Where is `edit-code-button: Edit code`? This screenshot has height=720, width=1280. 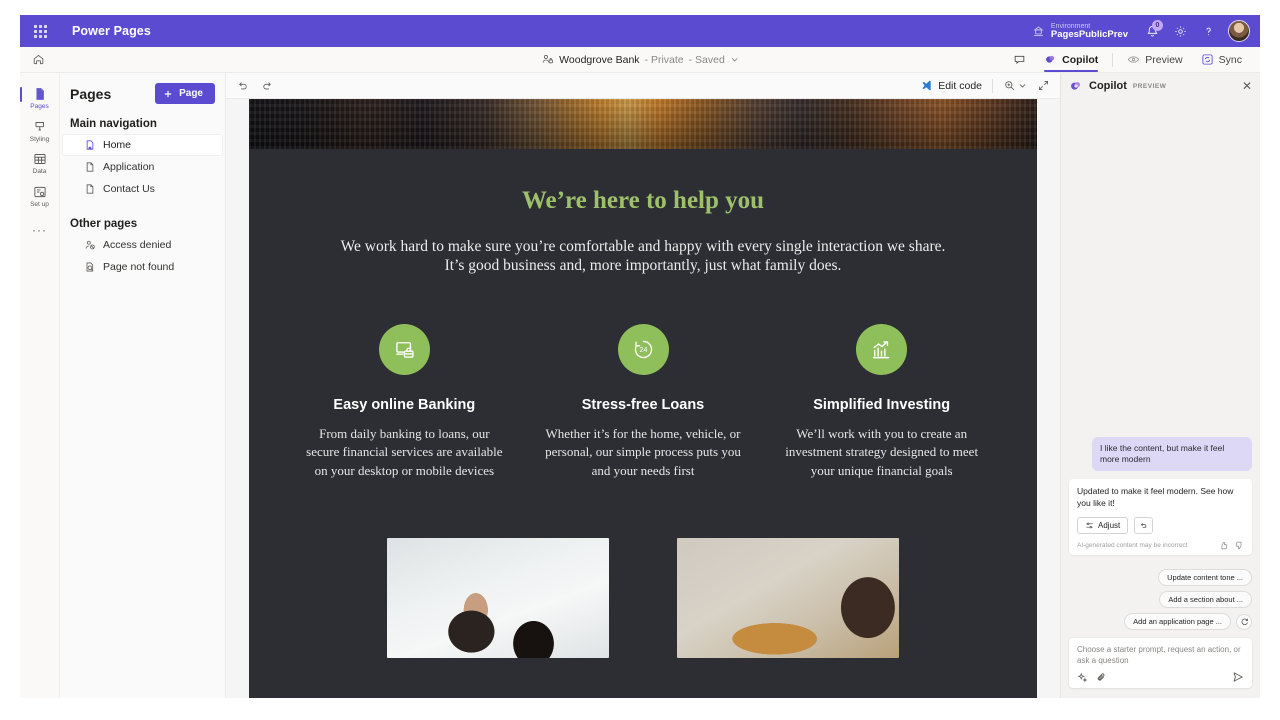
edit-code-button: Edit code is located at coordinates (951, 85).